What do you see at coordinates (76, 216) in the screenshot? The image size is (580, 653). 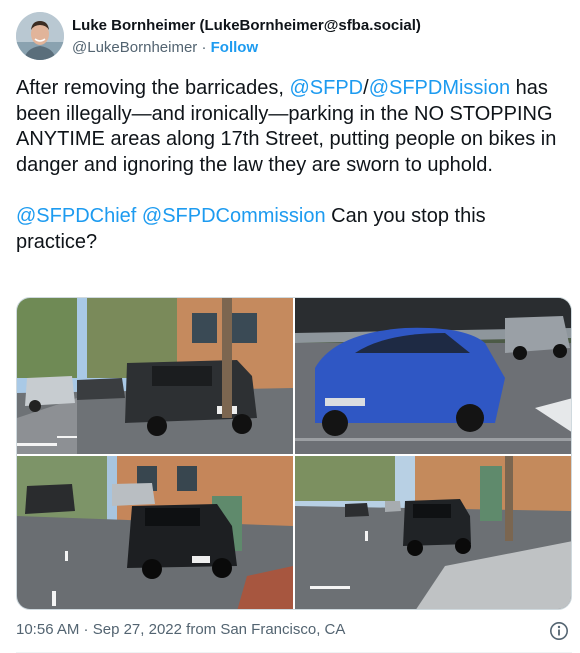 I see `mention-sfpdchief: @SFPDChief` at bounding box center [76, 216].